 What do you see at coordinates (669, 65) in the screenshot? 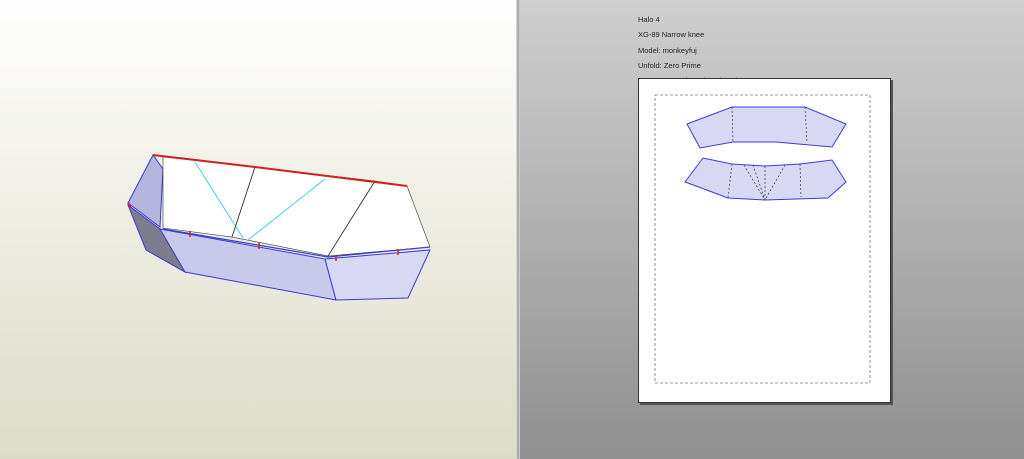
I see `info-unfold: Unfold: Zero Prime` at bounding box center [669, 65].